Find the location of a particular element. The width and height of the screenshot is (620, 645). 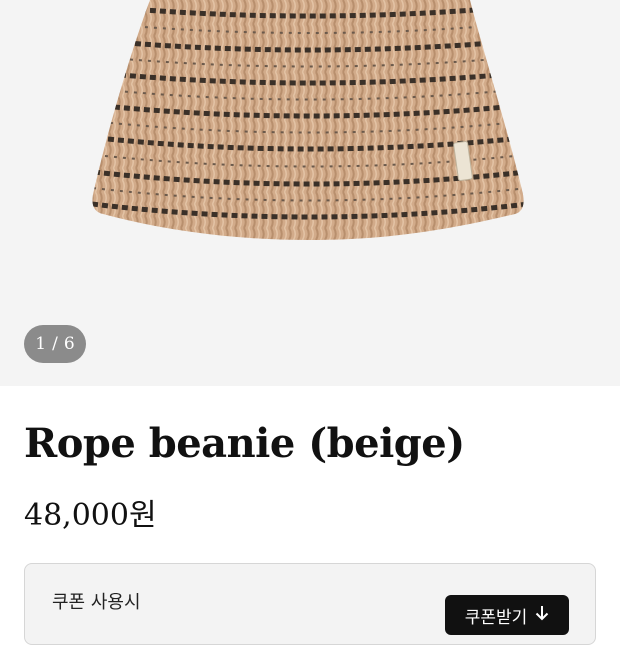

image-counter-current: 1 is located at coordinates (41, 344).